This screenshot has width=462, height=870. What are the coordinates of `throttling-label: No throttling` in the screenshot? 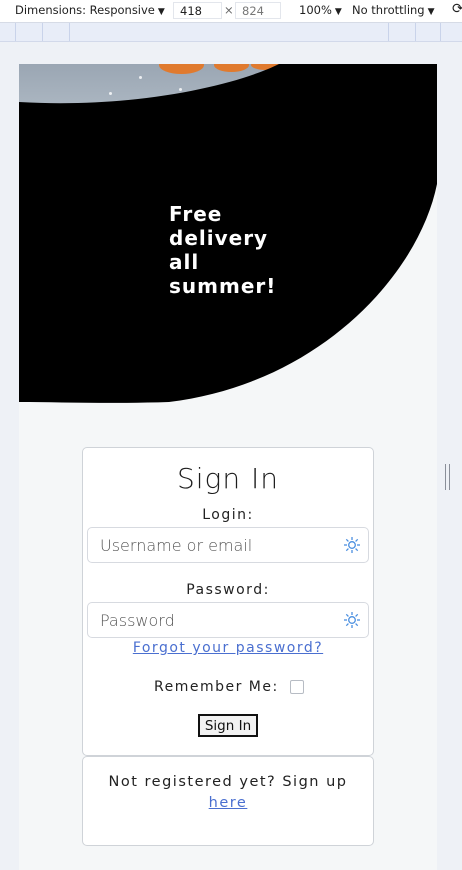 It's located at (388, 10).